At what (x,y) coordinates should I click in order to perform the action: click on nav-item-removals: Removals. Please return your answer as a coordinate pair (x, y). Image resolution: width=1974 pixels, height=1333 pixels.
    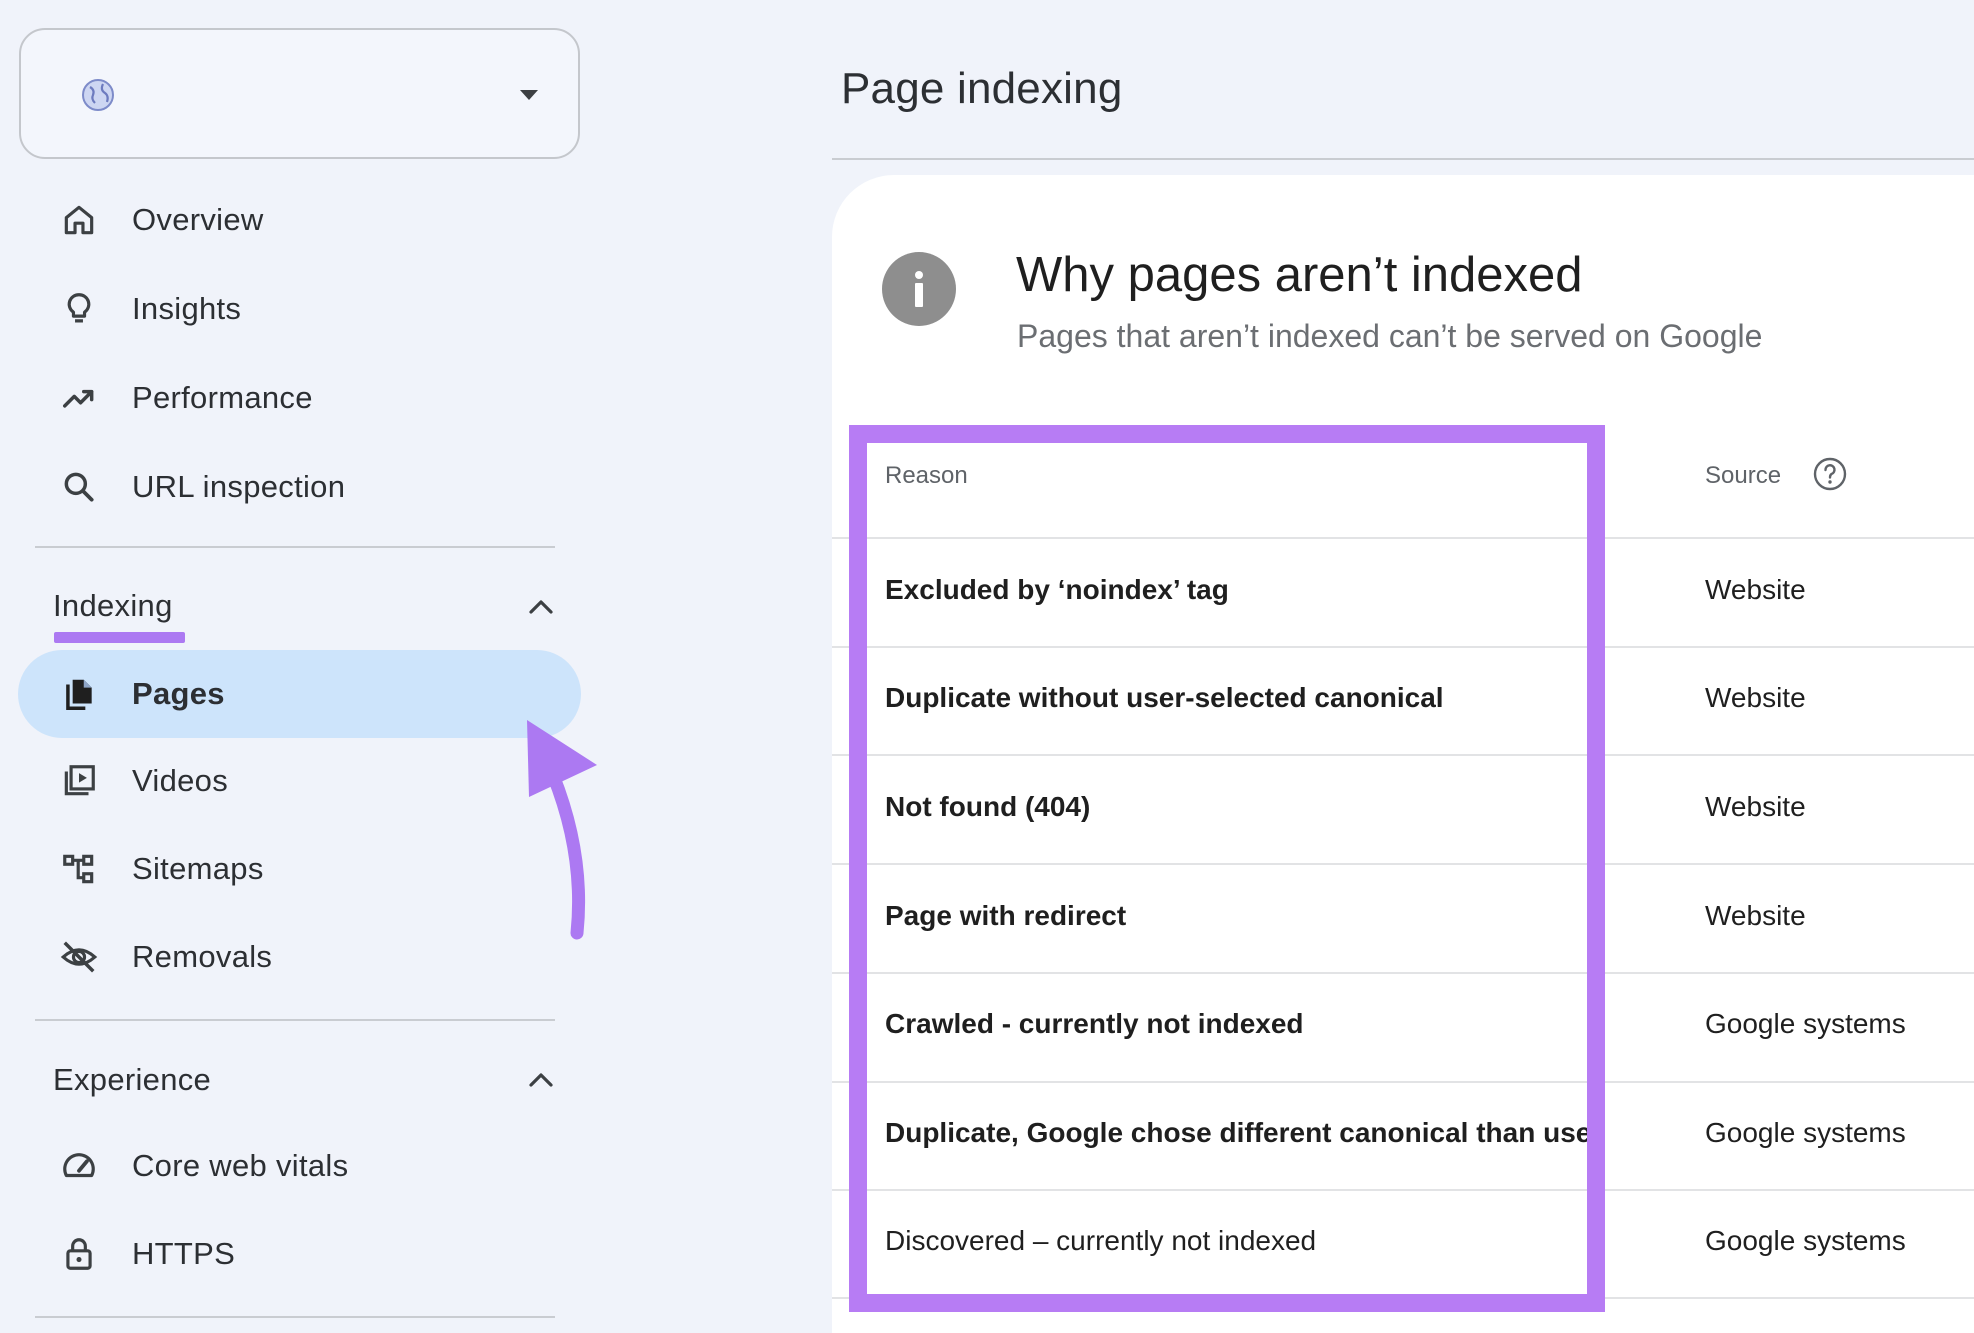
    Looking at the image, I should click on (165, 957).